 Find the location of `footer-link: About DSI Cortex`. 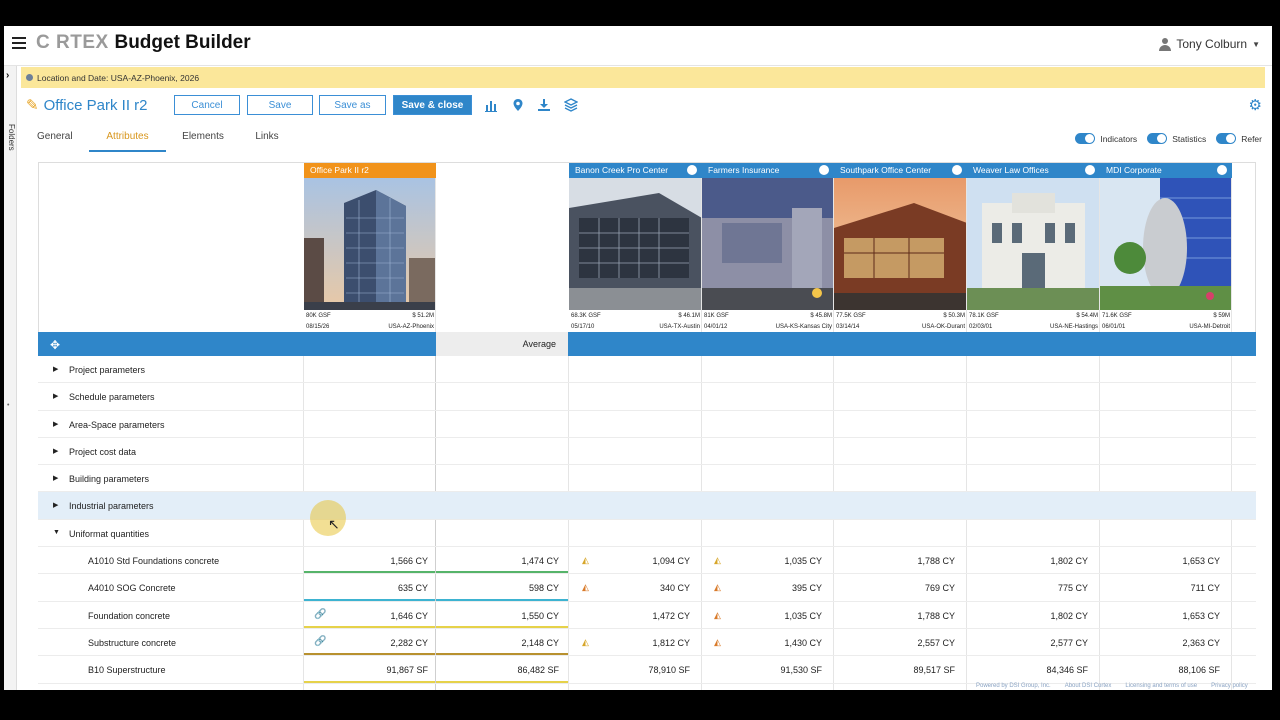

footer-link: About DSI Cortex is located at coordinates (1088, 686).